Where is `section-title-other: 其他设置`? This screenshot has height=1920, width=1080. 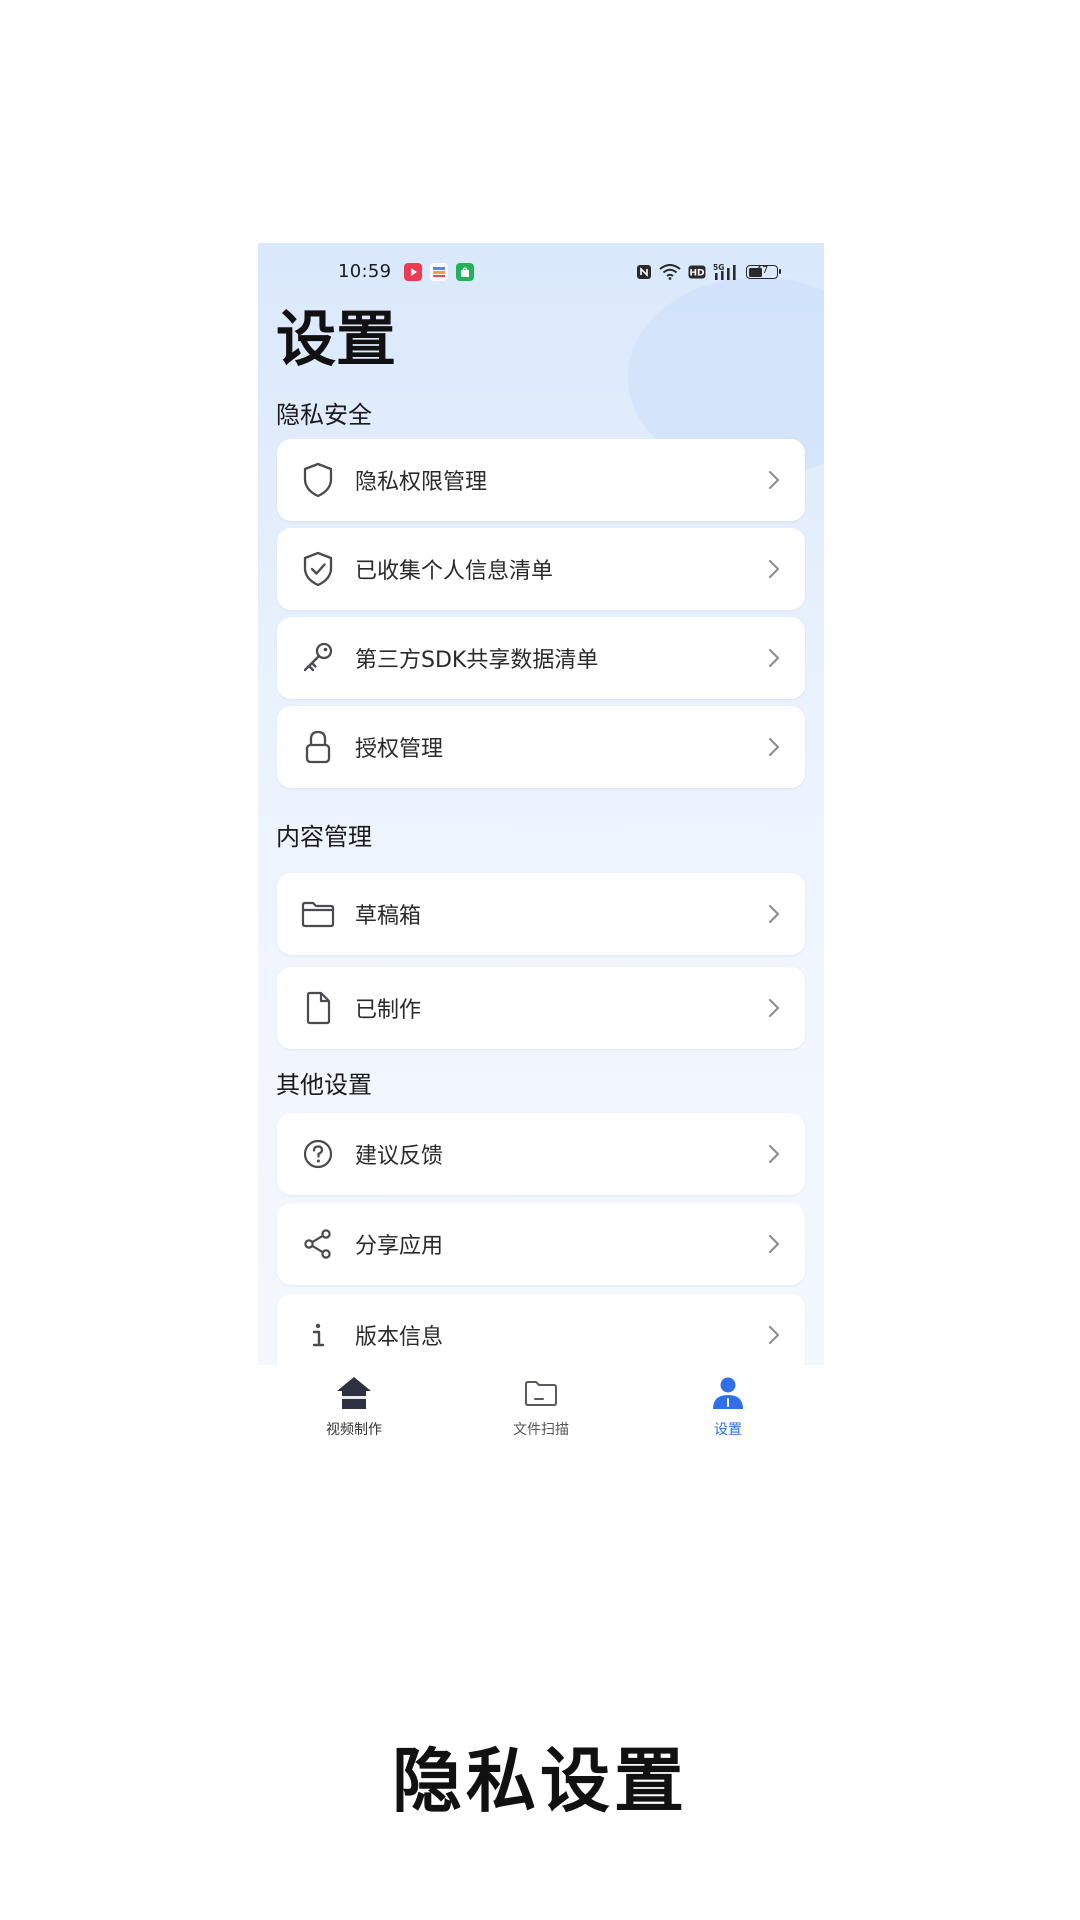 section-title-other: 其他设置 is located at coordinates (324, 1085).